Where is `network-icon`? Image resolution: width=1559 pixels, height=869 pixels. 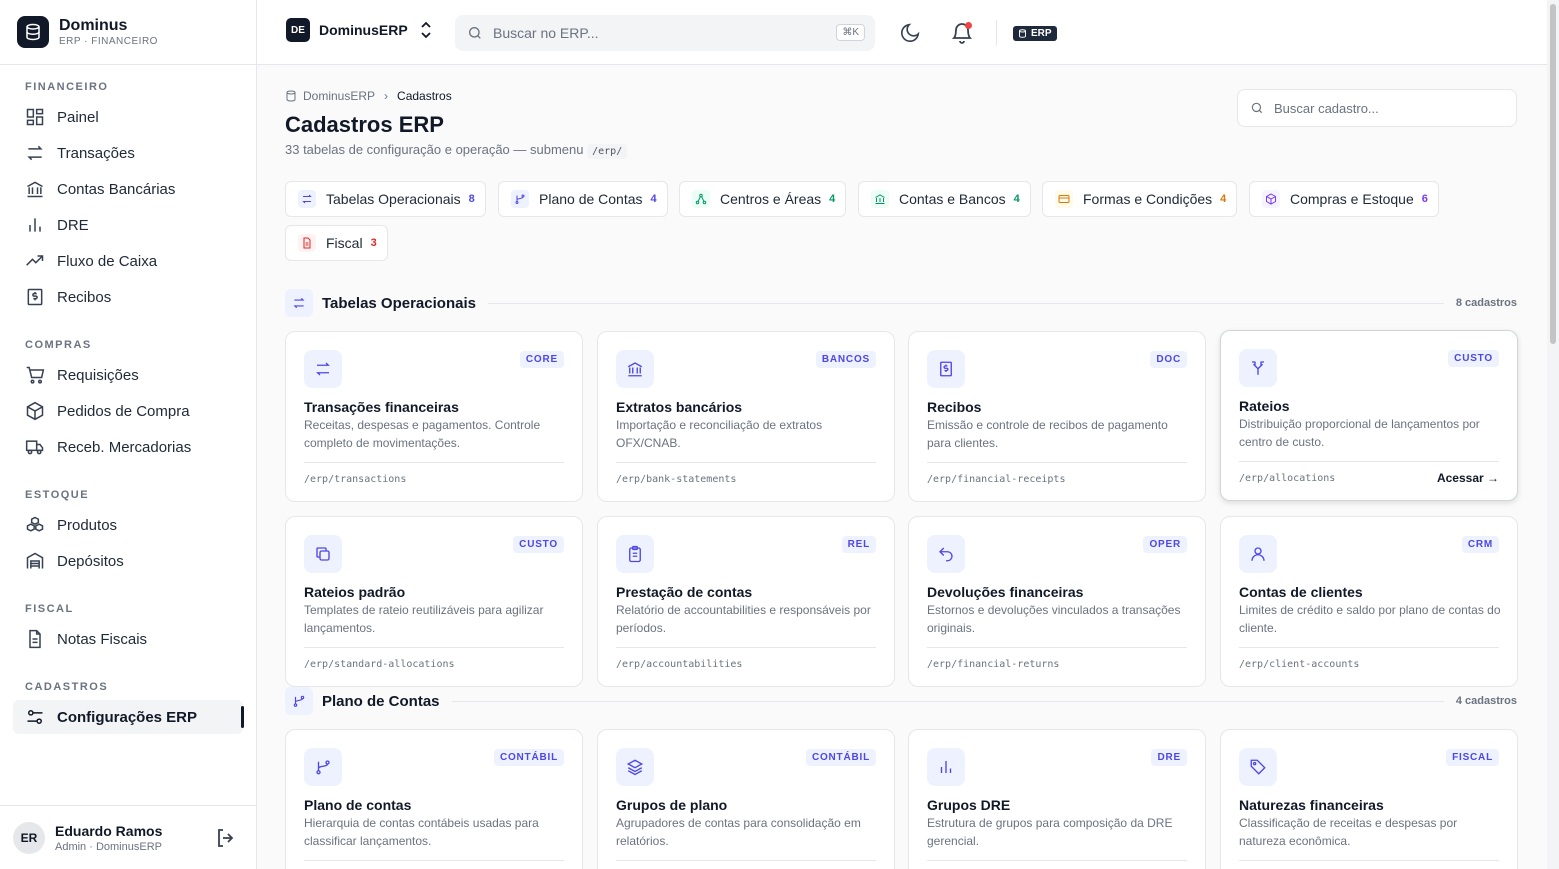
network-icon is located at coordinates (701, 199).